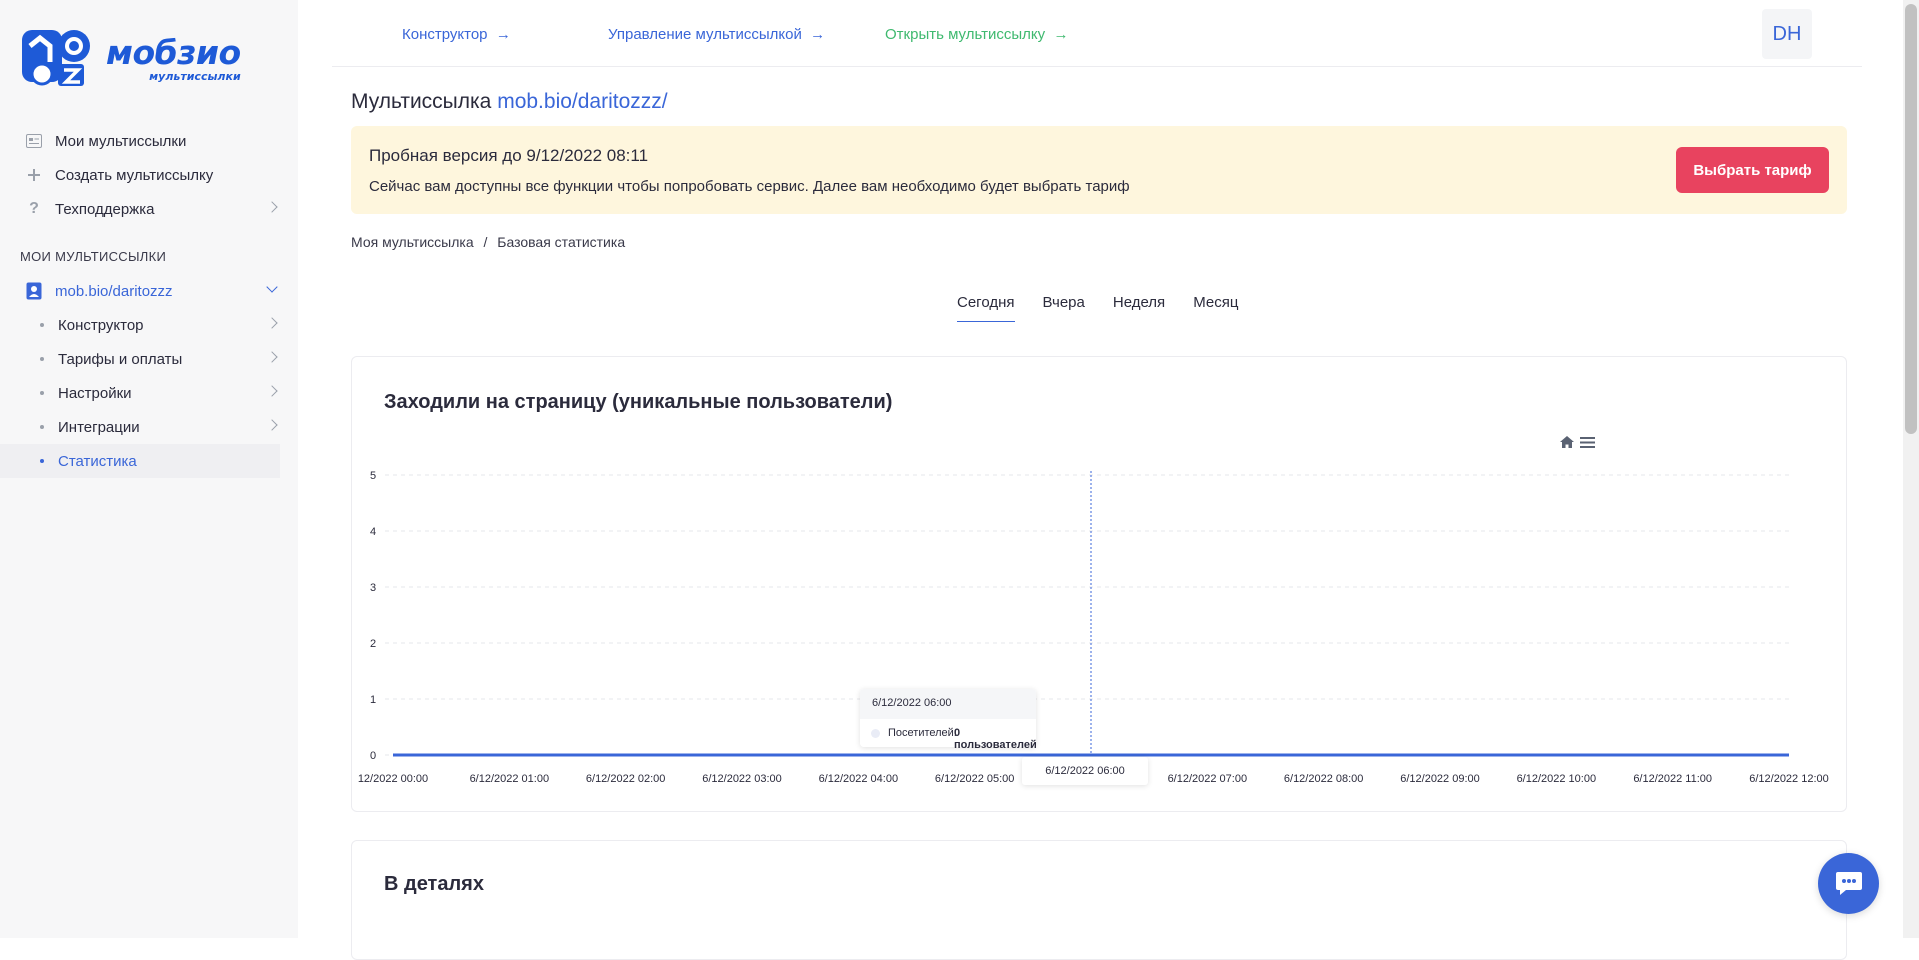 This screenshot has height=960, width=1919. Describe the element at coordinates (986, 308) in the screenshot. I see `tab-today: Сегодня` at that location.